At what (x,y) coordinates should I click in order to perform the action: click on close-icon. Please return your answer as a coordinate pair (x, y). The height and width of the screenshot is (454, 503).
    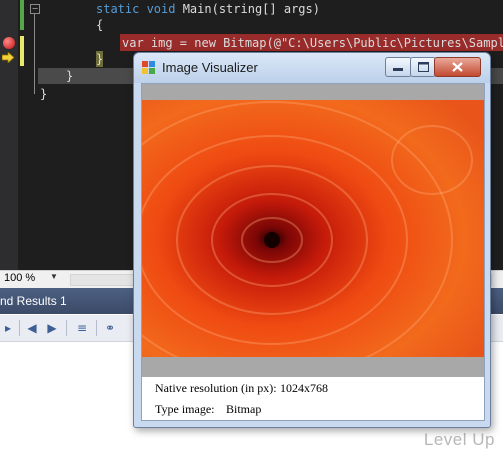
    Looking at the image, I should click on (457, 67).